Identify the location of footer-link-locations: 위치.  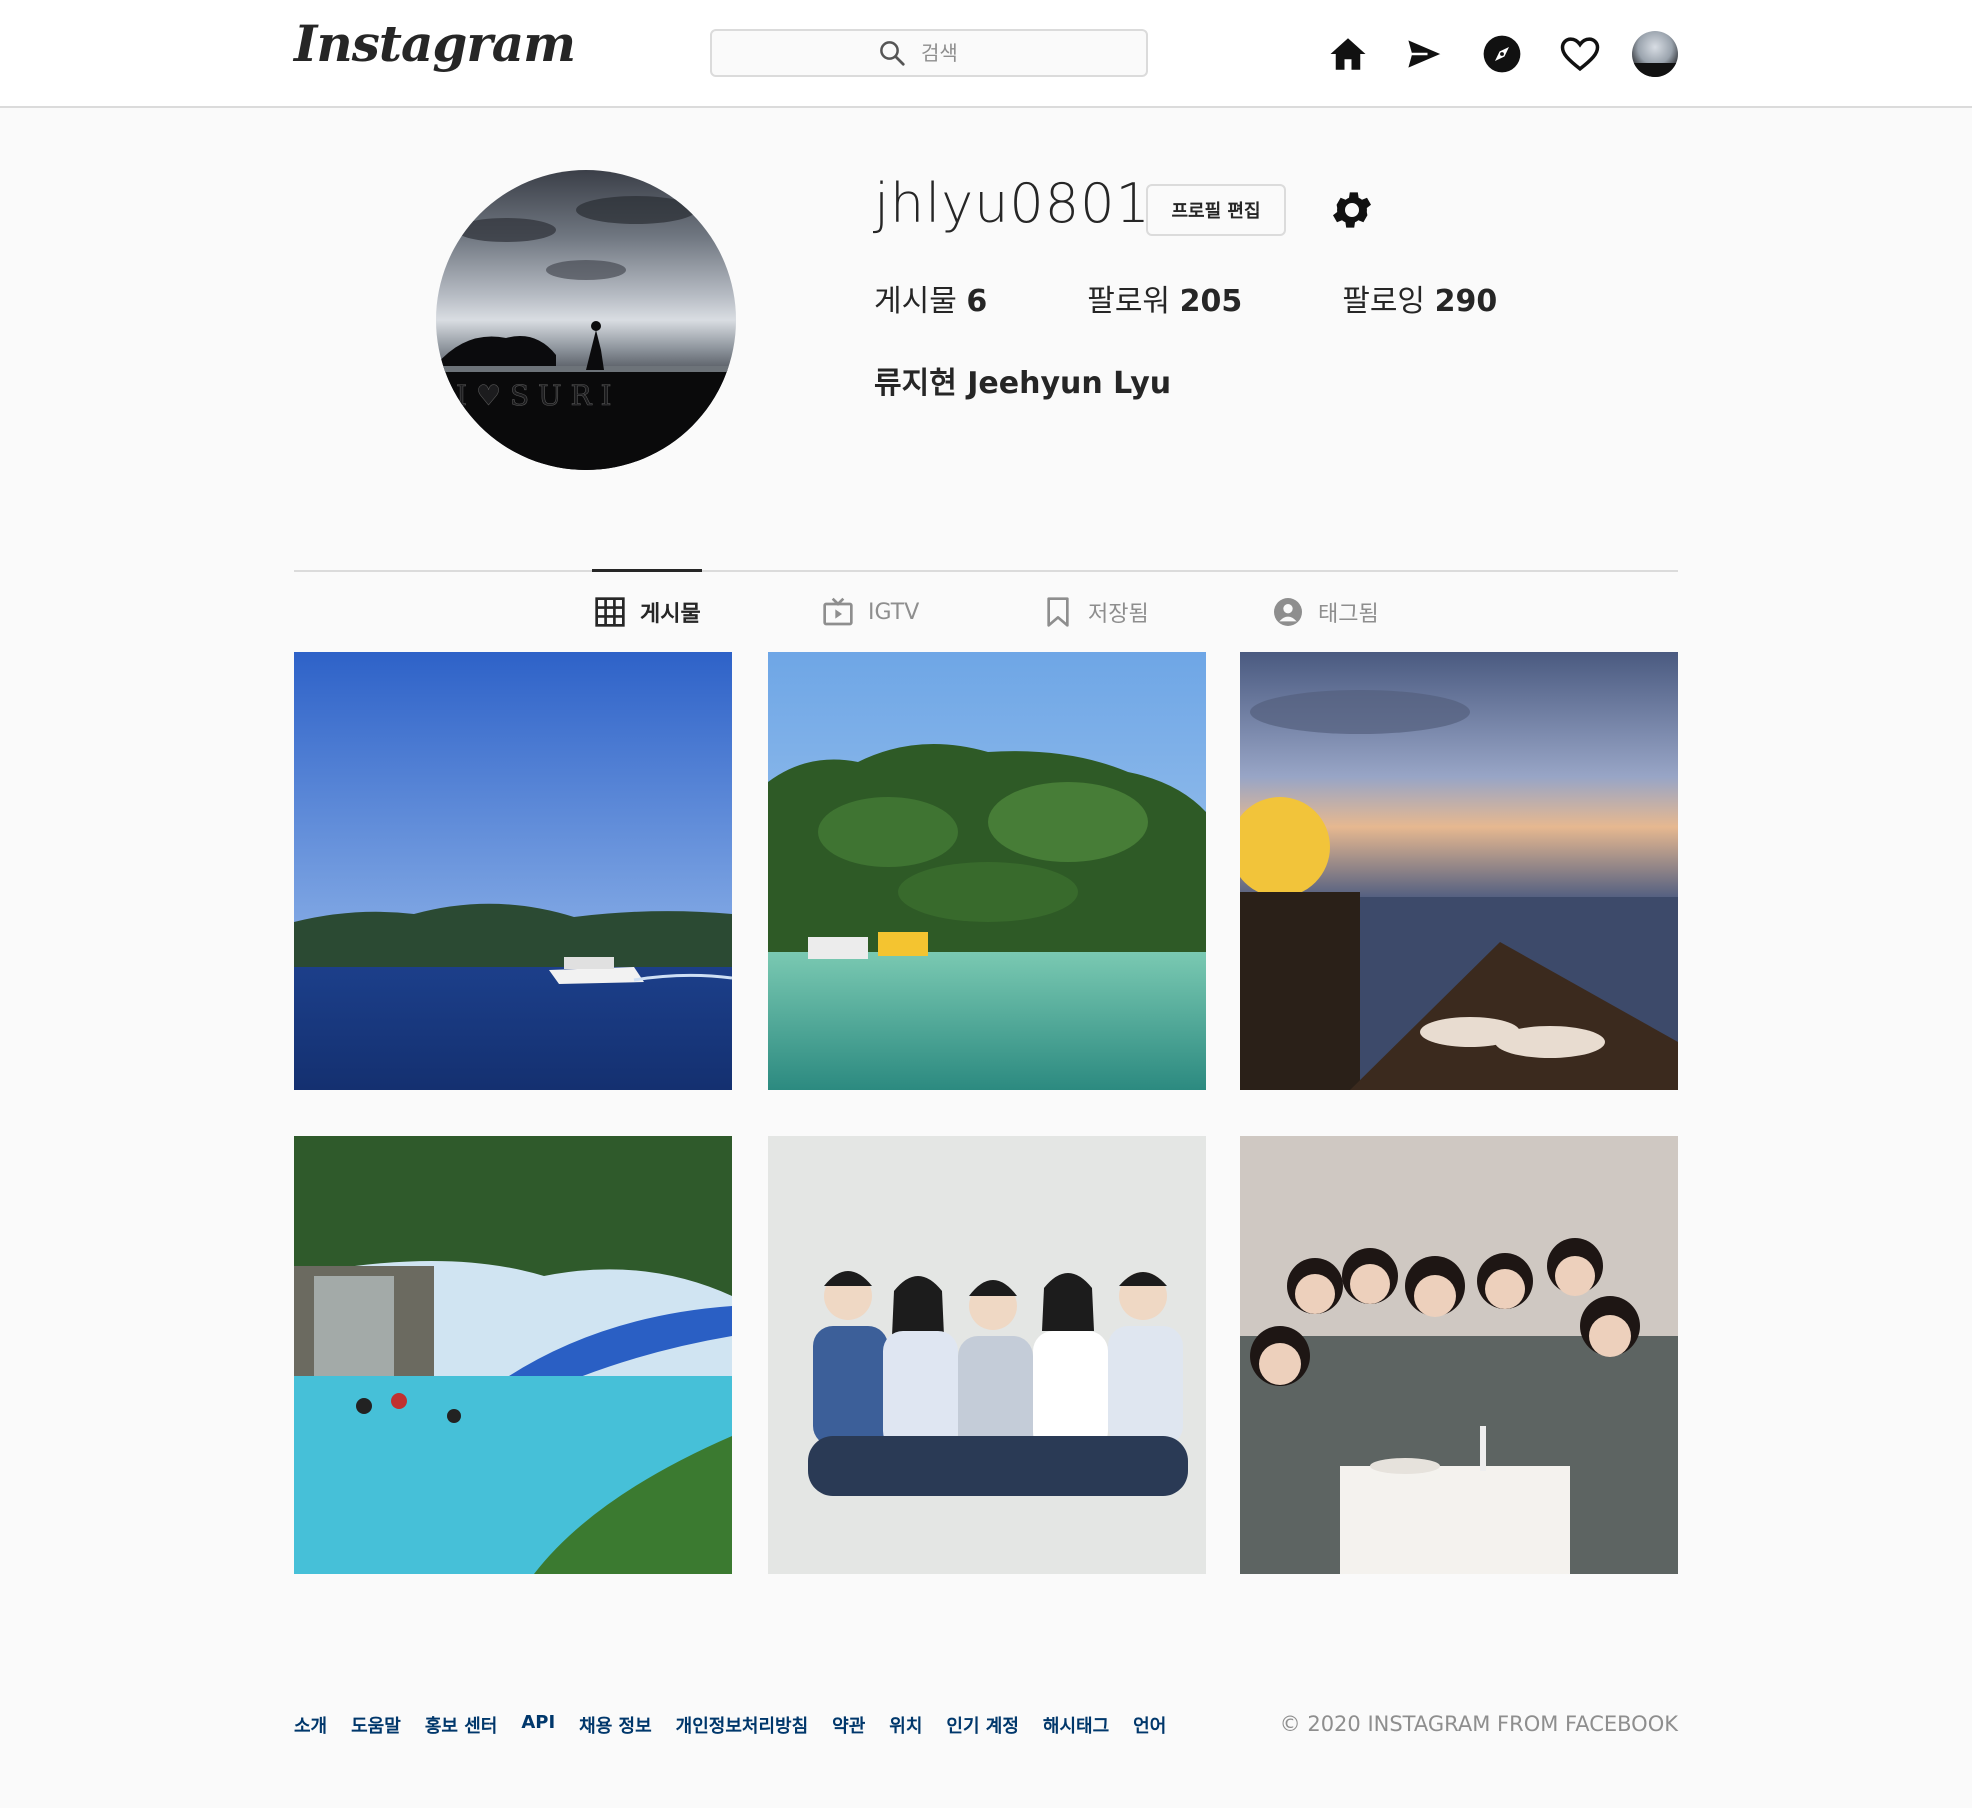
(905, 1725).